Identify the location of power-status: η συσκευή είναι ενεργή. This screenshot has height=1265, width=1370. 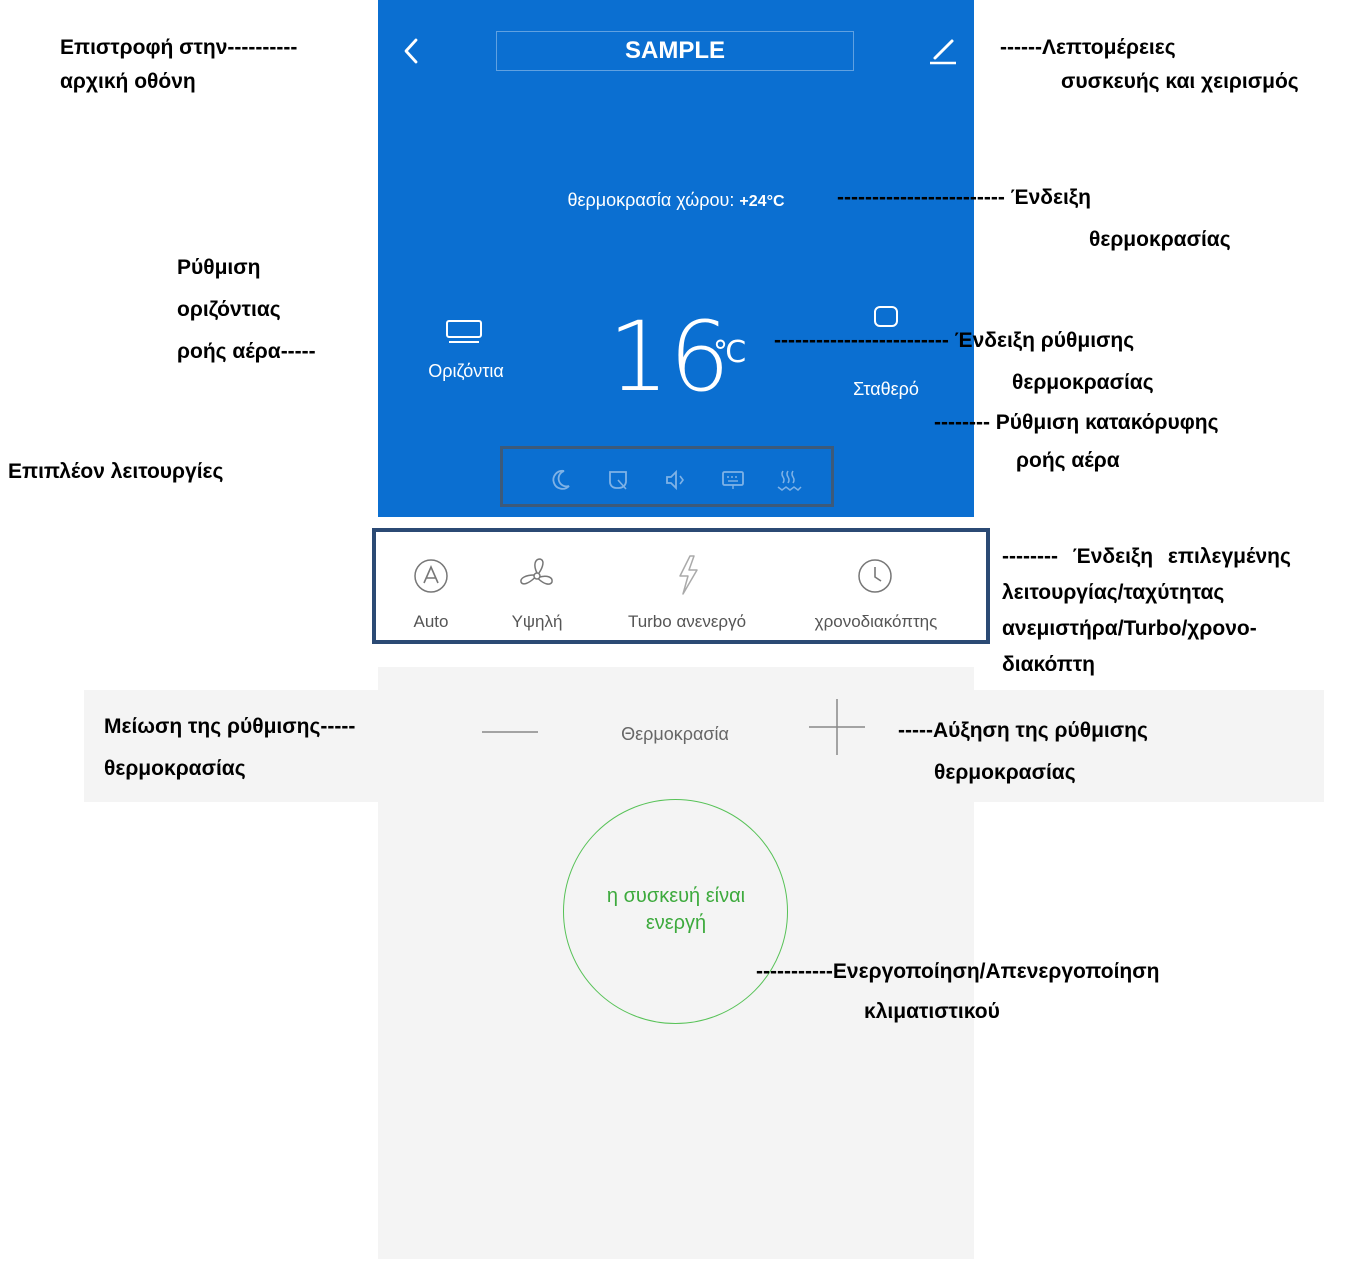
(676, 910).